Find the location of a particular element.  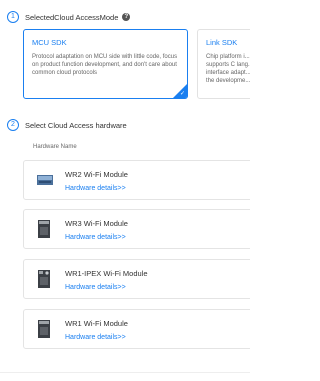

wifi-module-ipex-icon is located at coordinates (44, 279).